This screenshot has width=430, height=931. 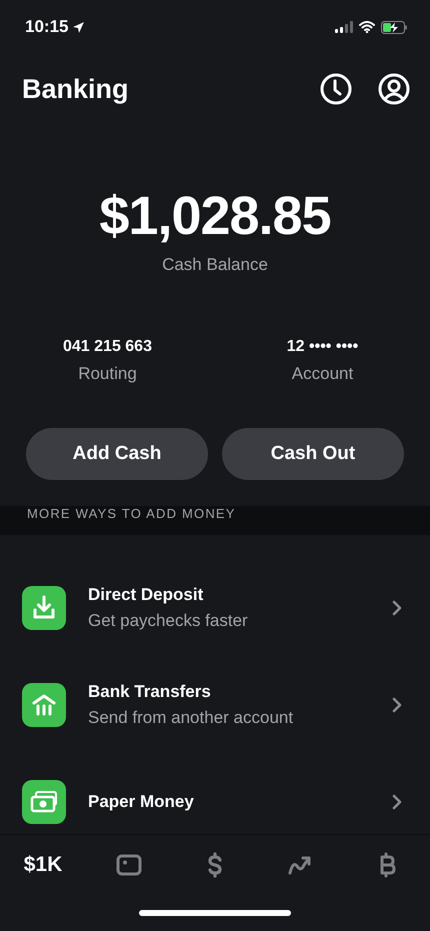 I want to click on banknote-icon, so click(x=44, y=802).